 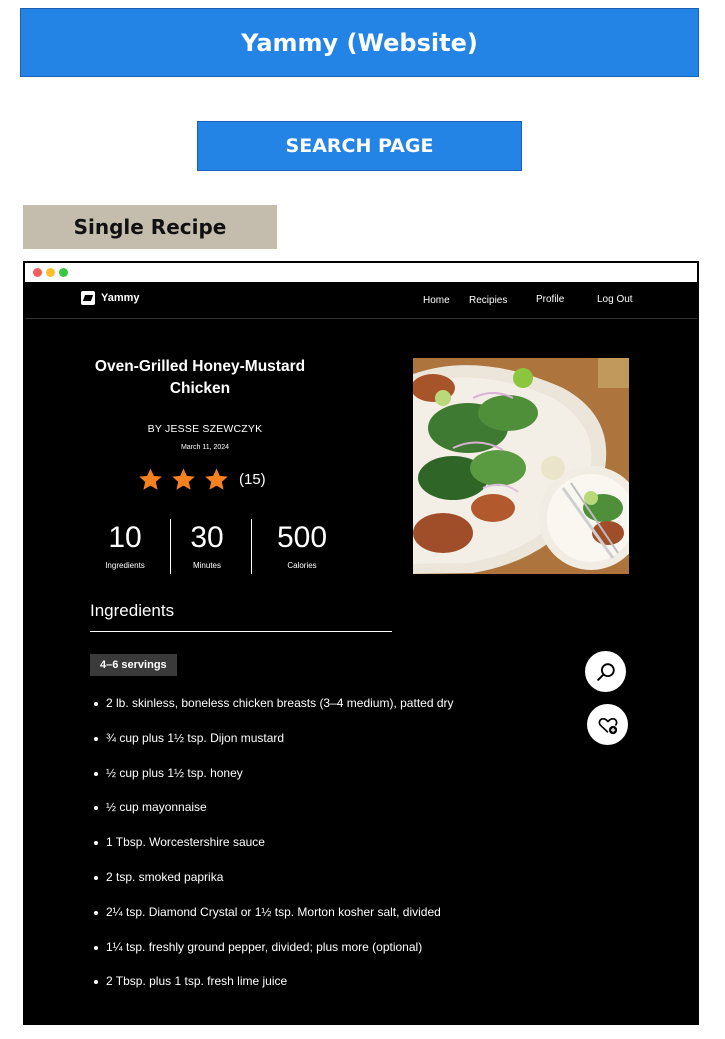 I want to click on stat-value: 500, so click(x=302, y=537).